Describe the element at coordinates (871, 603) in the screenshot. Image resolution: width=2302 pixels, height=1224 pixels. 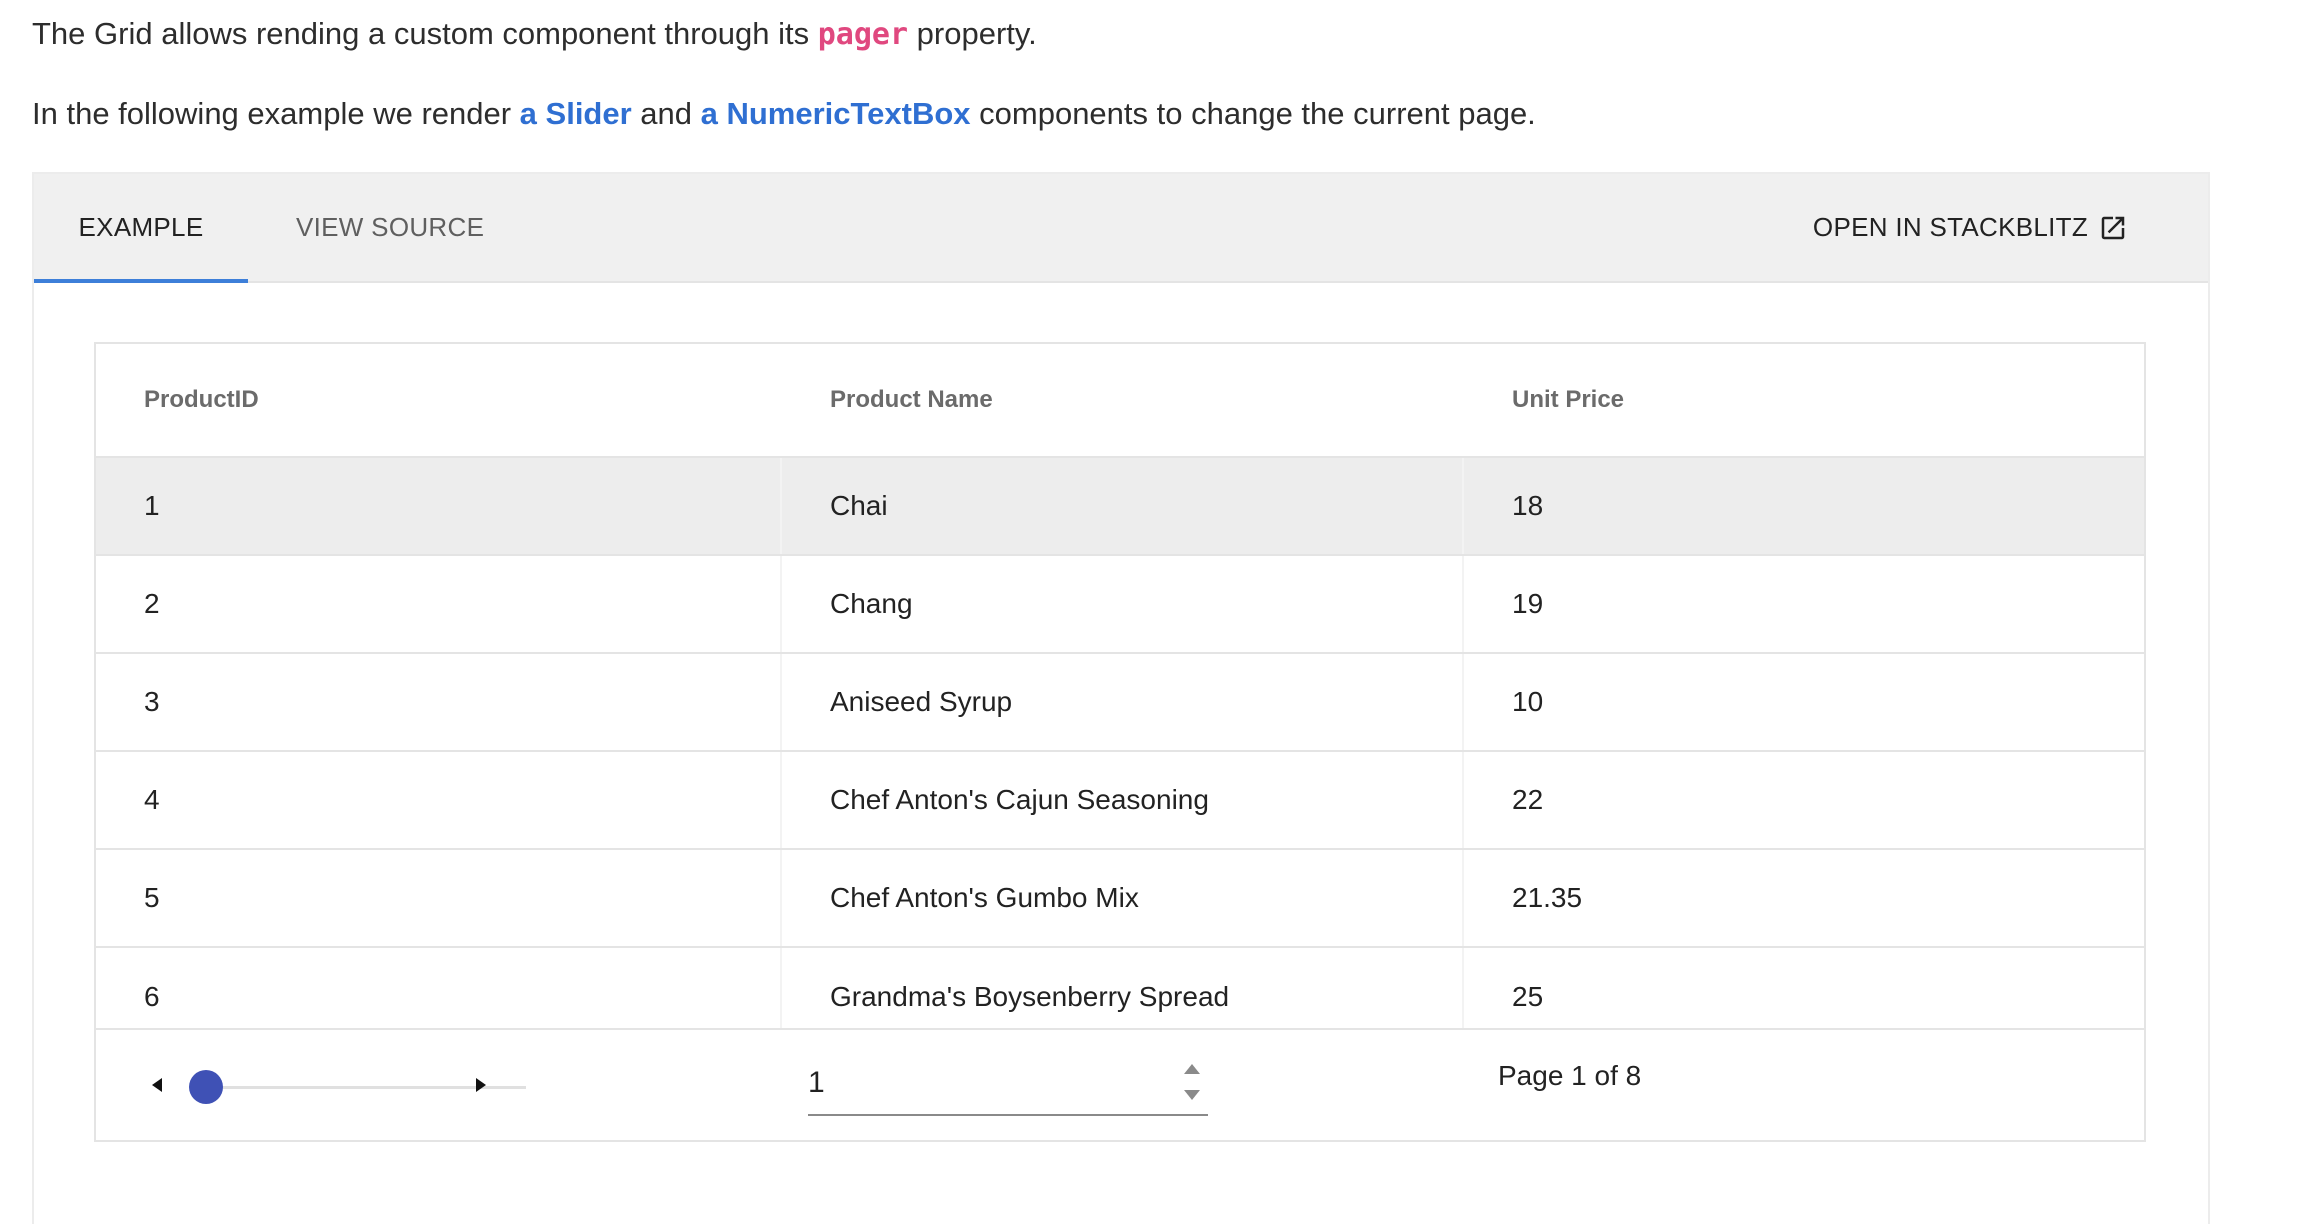
I see `cell-product-name: Chang` at that location.